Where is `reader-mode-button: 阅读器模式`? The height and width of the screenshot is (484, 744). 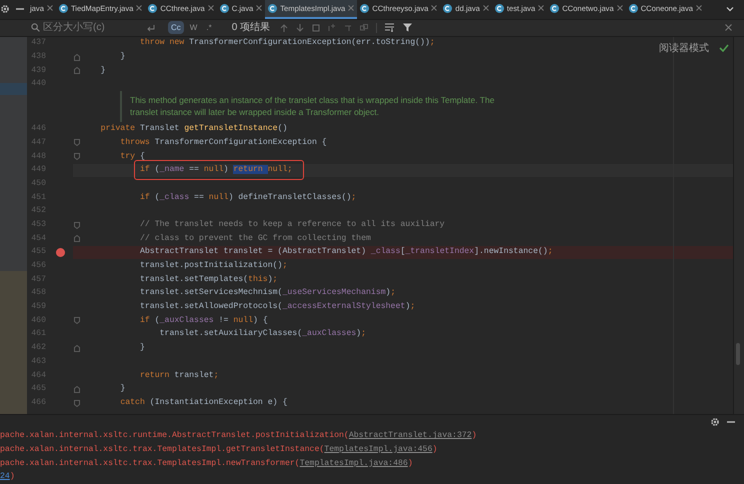
reader-mode-button: 阅读器模式 is located at coordinates (684, 48).